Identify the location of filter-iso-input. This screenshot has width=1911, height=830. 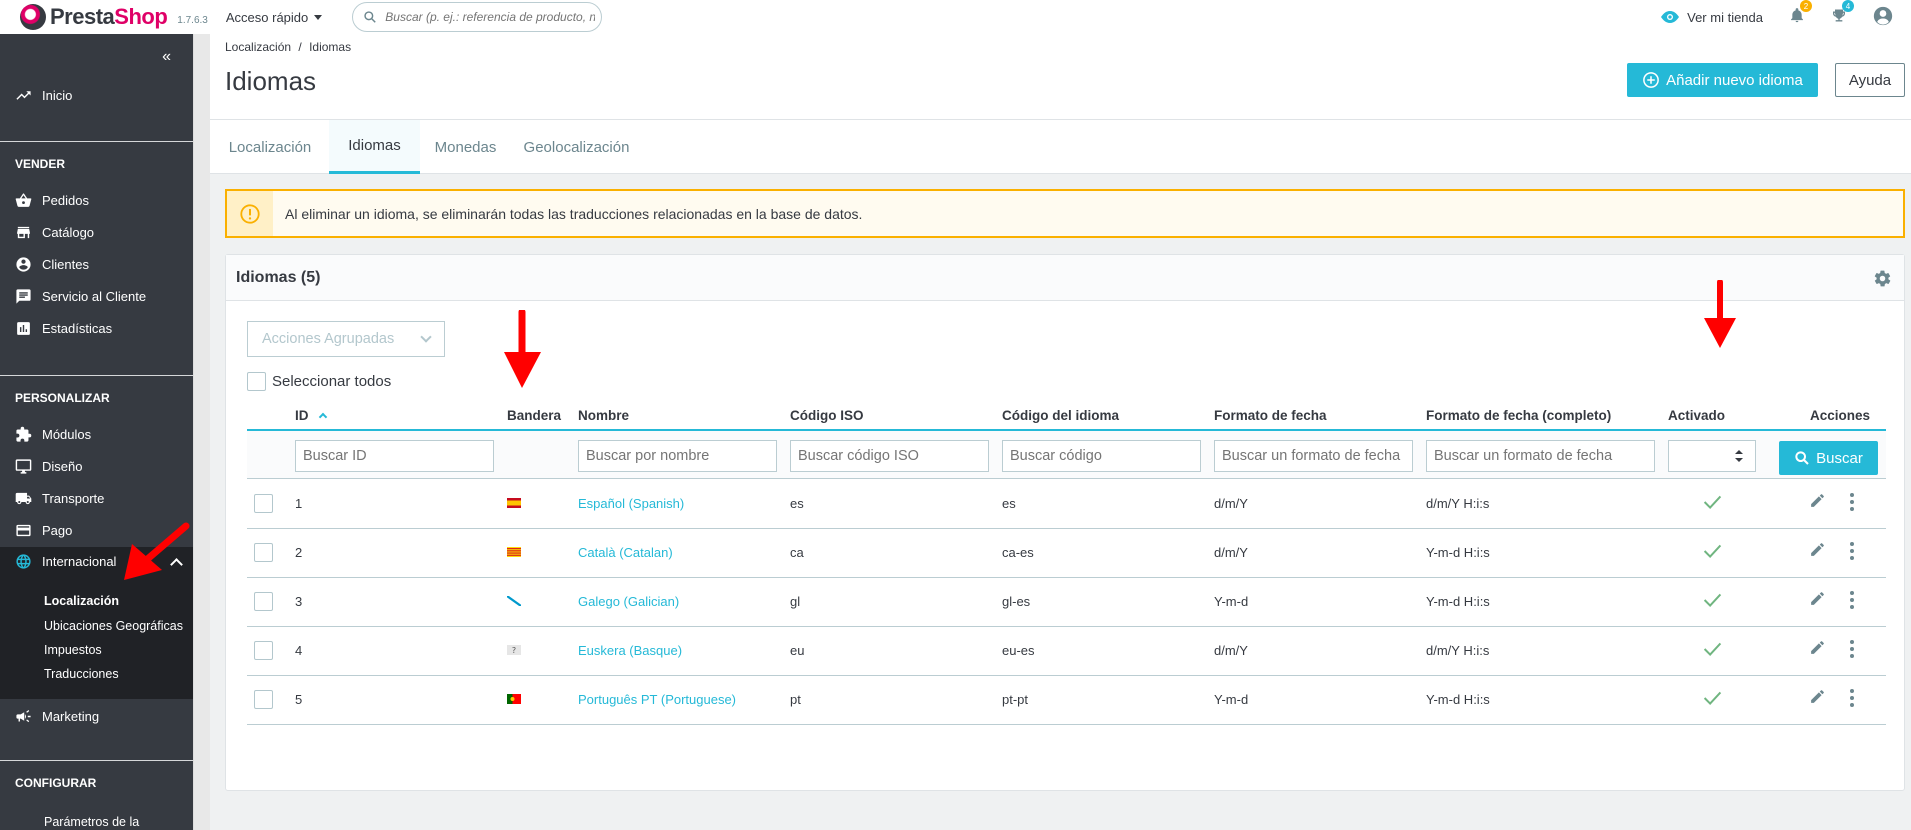
(889, 456).